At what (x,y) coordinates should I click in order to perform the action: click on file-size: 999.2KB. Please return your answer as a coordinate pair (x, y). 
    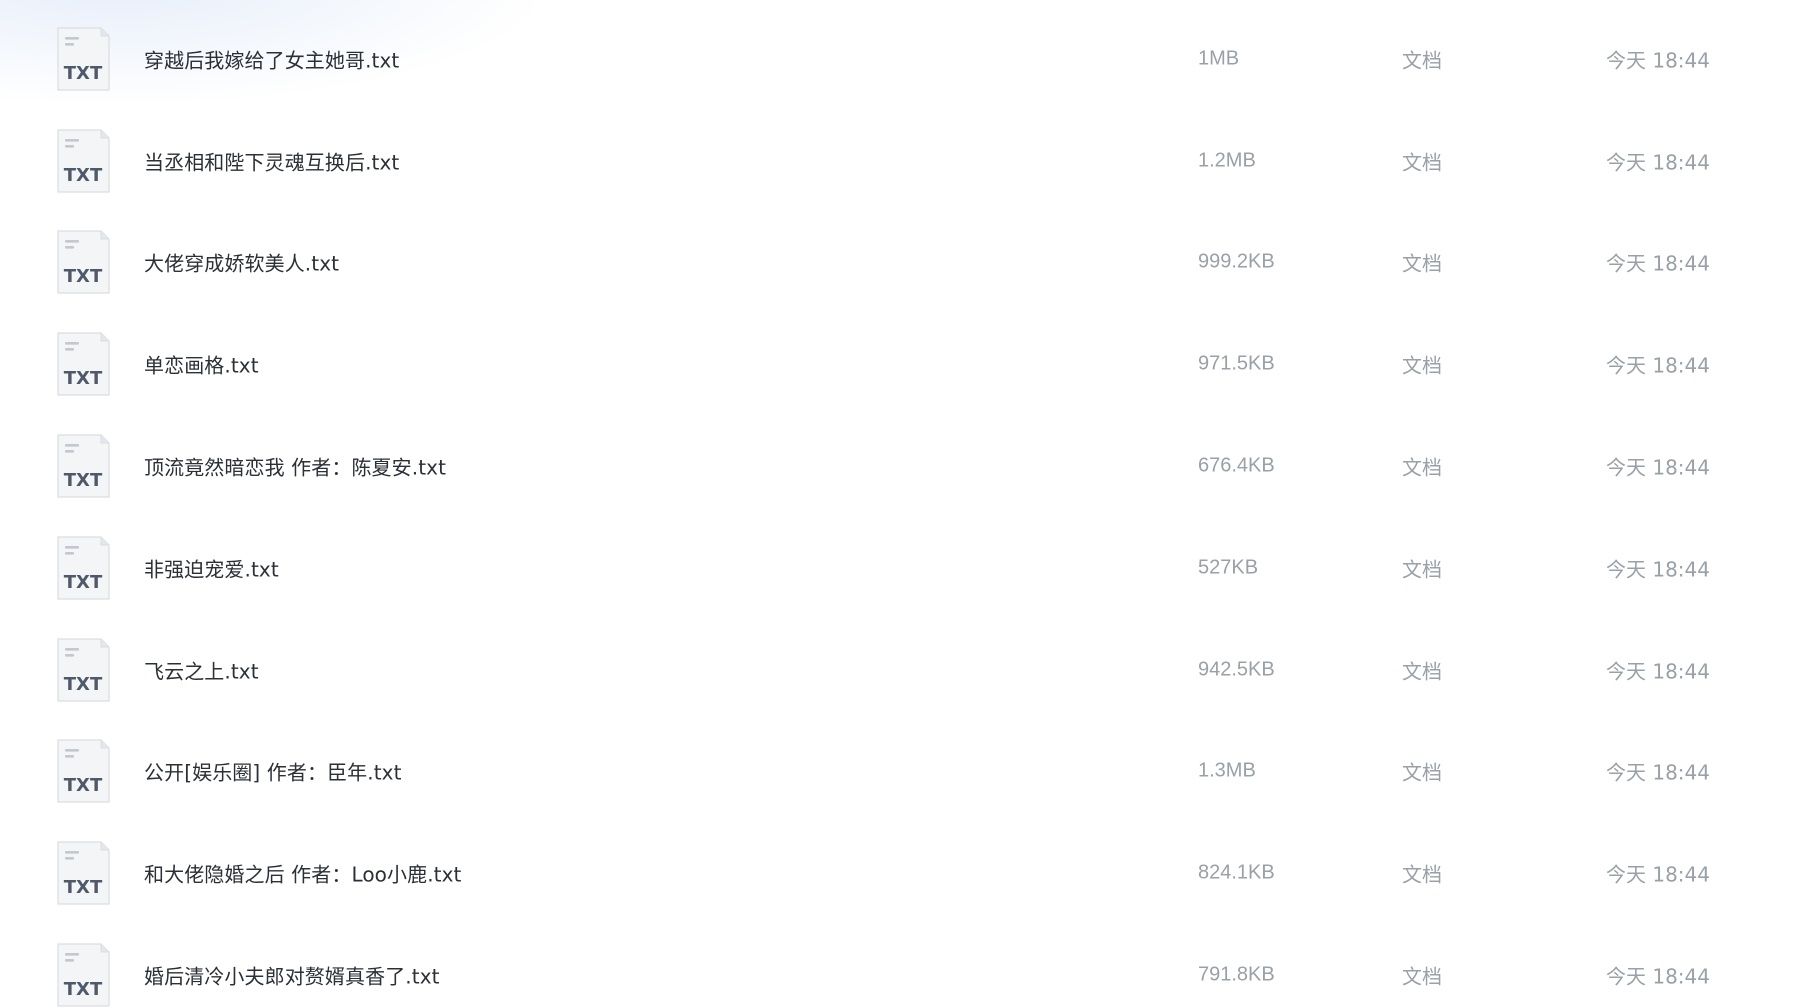
    Looking at the image, I should click on (1236, 261).